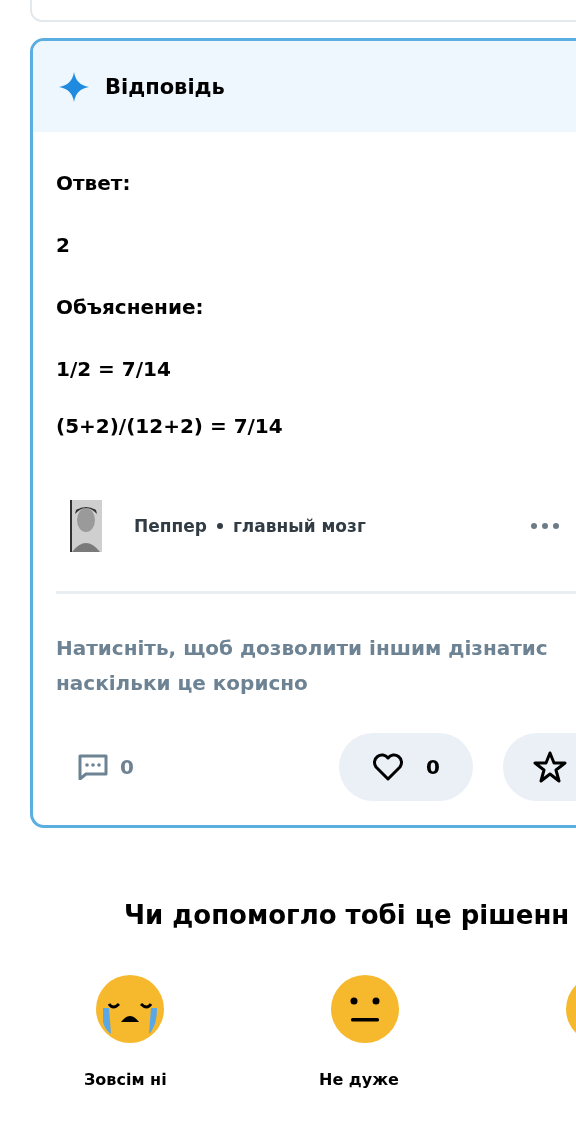  What do you see at coordinates (94, 183) in the screenshot?
I see `answer-label: Ответ:` at bounding box center [94, 183].